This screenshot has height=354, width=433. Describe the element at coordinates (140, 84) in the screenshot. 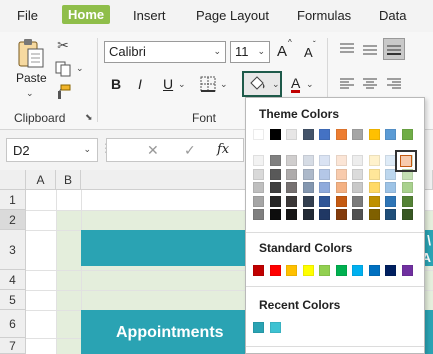

I see `italic-button: I` at that location.